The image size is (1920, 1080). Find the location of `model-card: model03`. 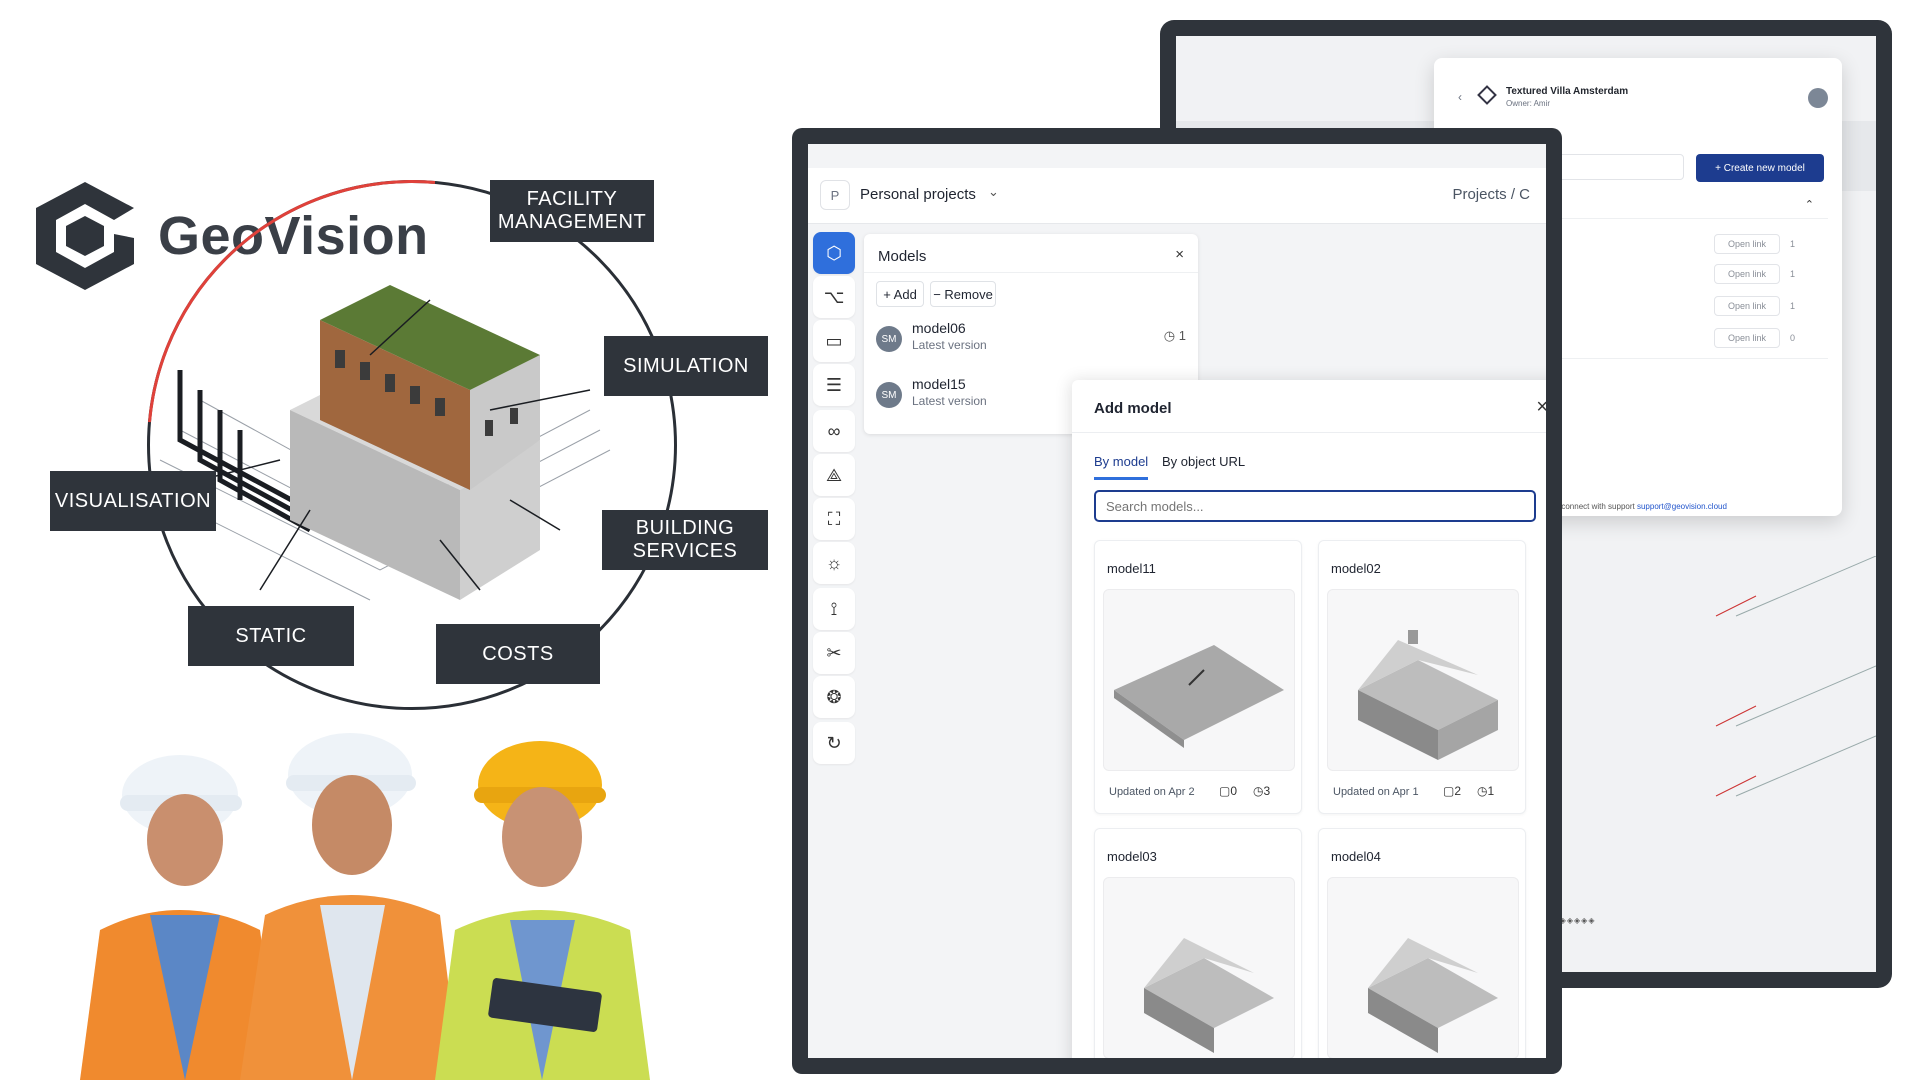

model-card: model03 is located at coordinates (1198, 943).